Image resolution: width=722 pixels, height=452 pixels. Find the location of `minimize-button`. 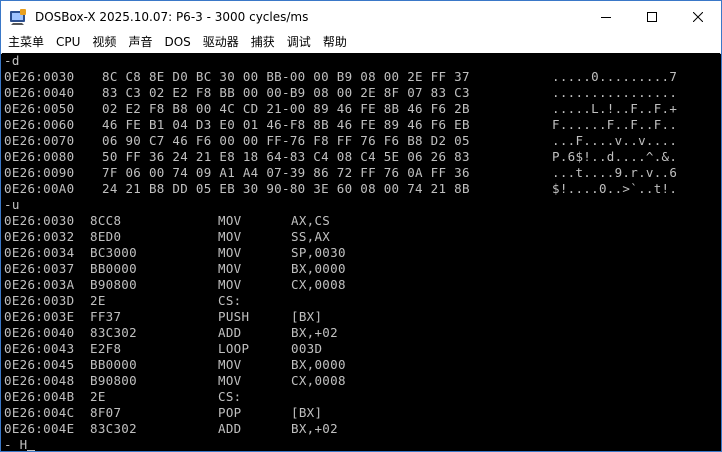

minimize-button is located at coordinates (606, 16).